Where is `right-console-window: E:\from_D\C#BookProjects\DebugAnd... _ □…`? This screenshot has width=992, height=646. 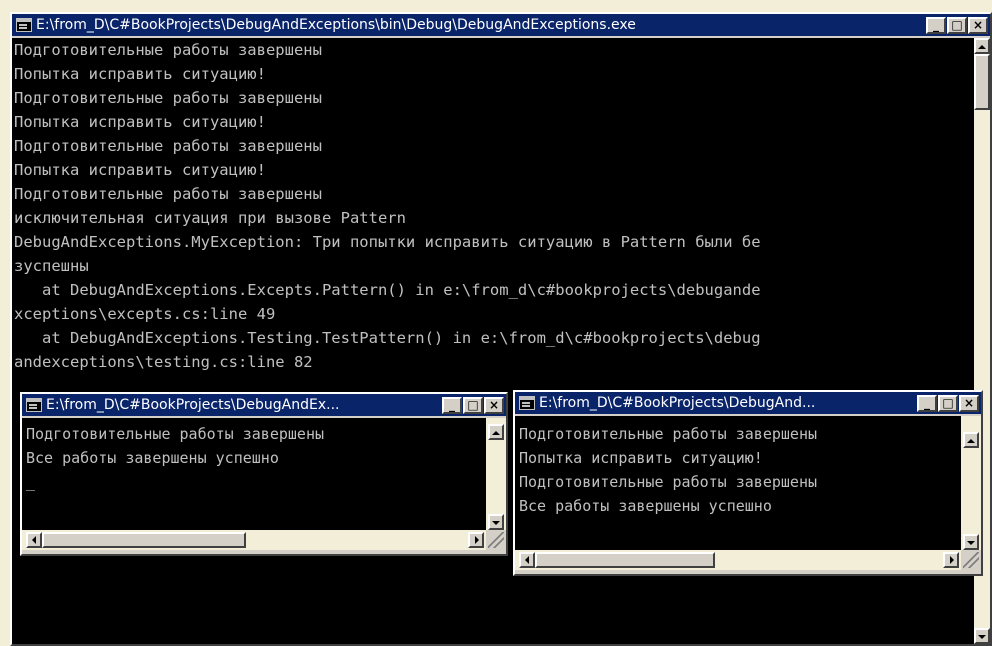 right-console-window: E:\from_D\C#BookProjects\DebugAnd... _ □… is located at coordinates (748, 483).